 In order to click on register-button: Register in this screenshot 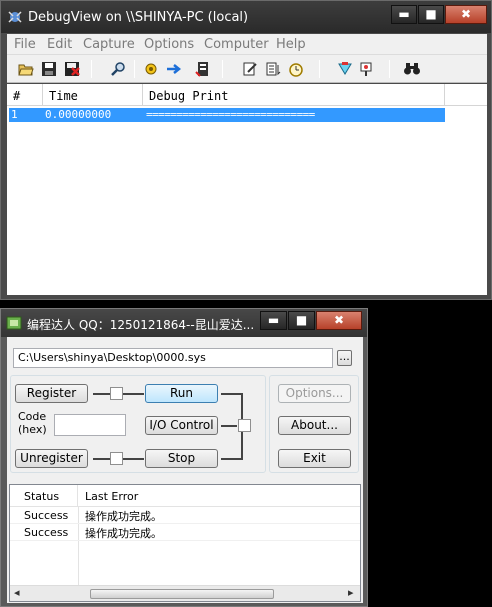, I will do `click(51, 393)`.